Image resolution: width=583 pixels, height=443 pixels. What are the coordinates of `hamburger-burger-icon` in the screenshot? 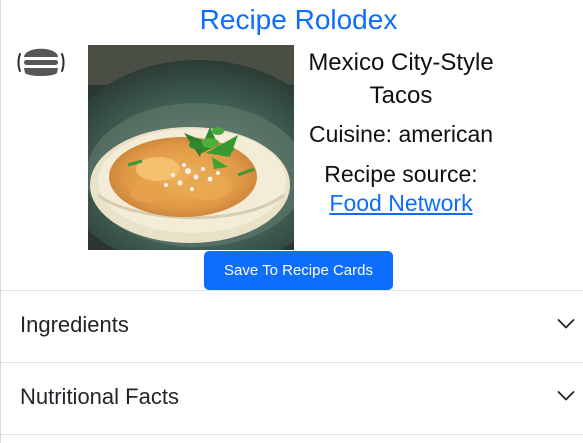 It's located at (41, 62).